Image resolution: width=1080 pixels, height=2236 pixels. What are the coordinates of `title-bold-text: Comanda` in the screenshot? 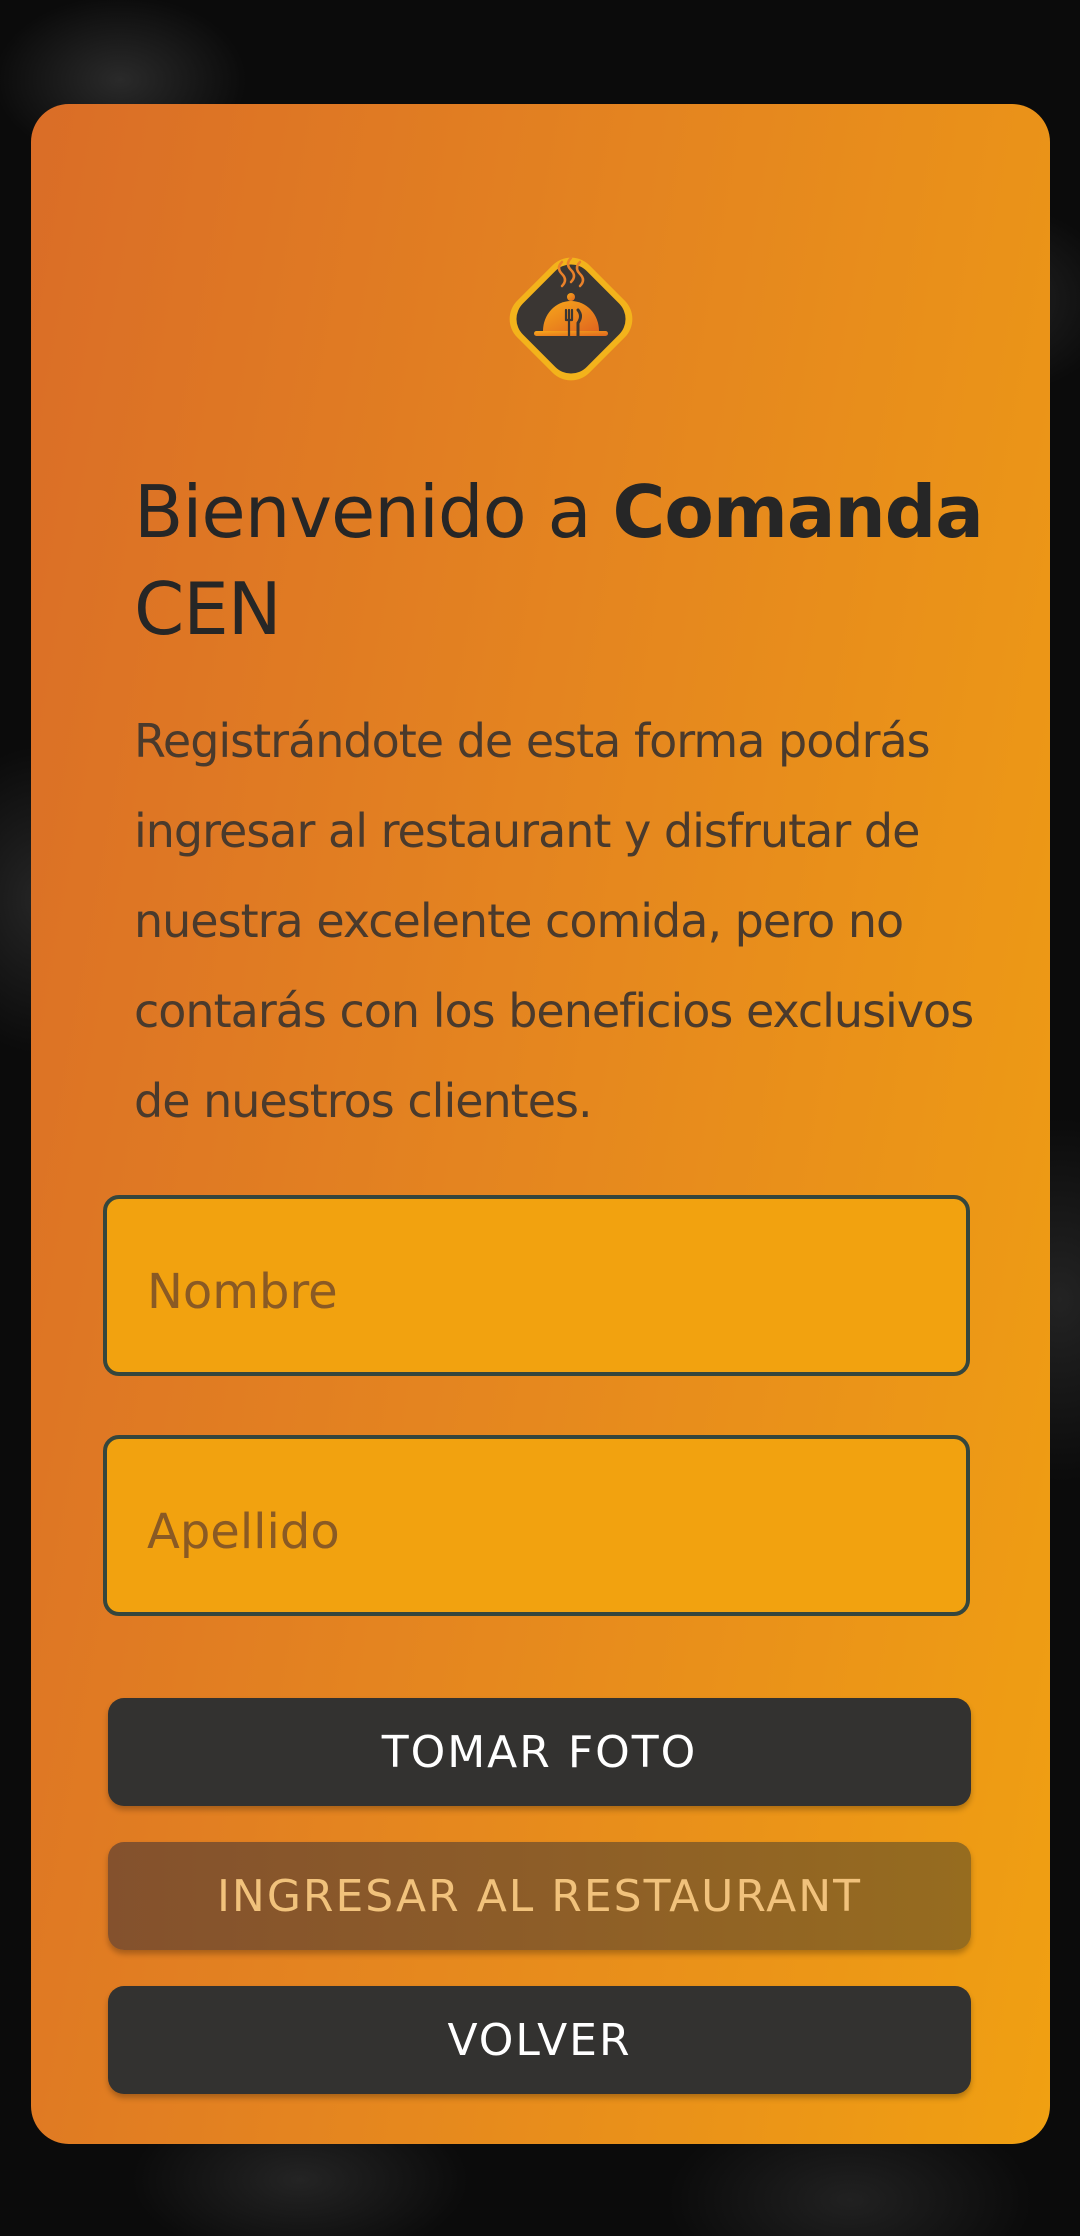 It's located at (798, 512).